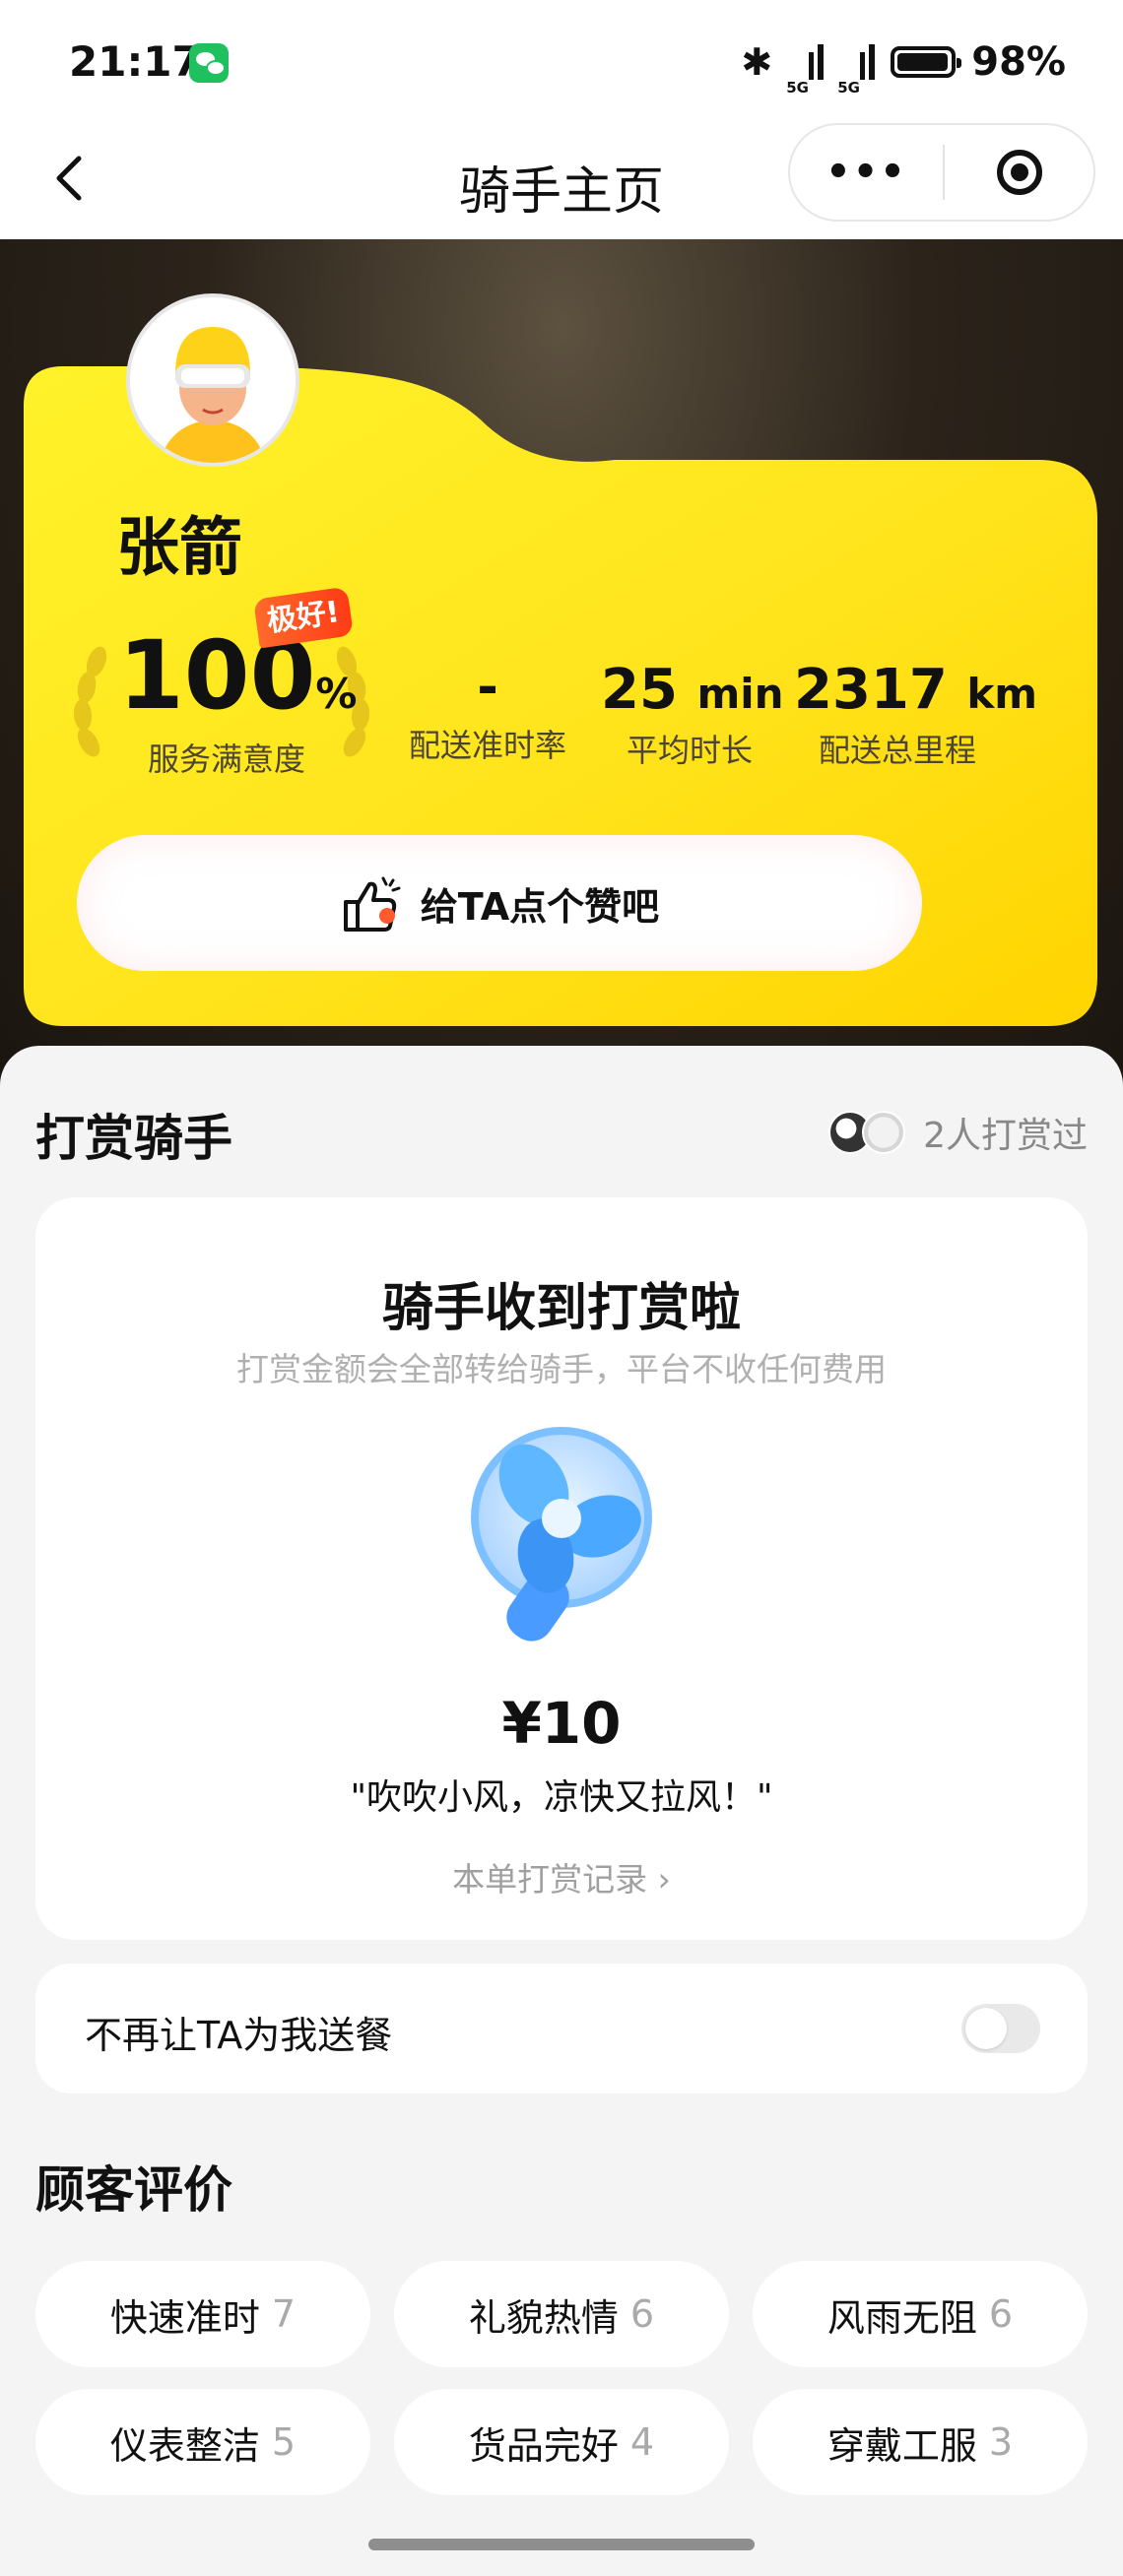 This screenshot has width=1123, height=2576. What do you see at coordinates (884, 1132) in the screenshot?
I see `avatar` at bounding box center [884, 1132].